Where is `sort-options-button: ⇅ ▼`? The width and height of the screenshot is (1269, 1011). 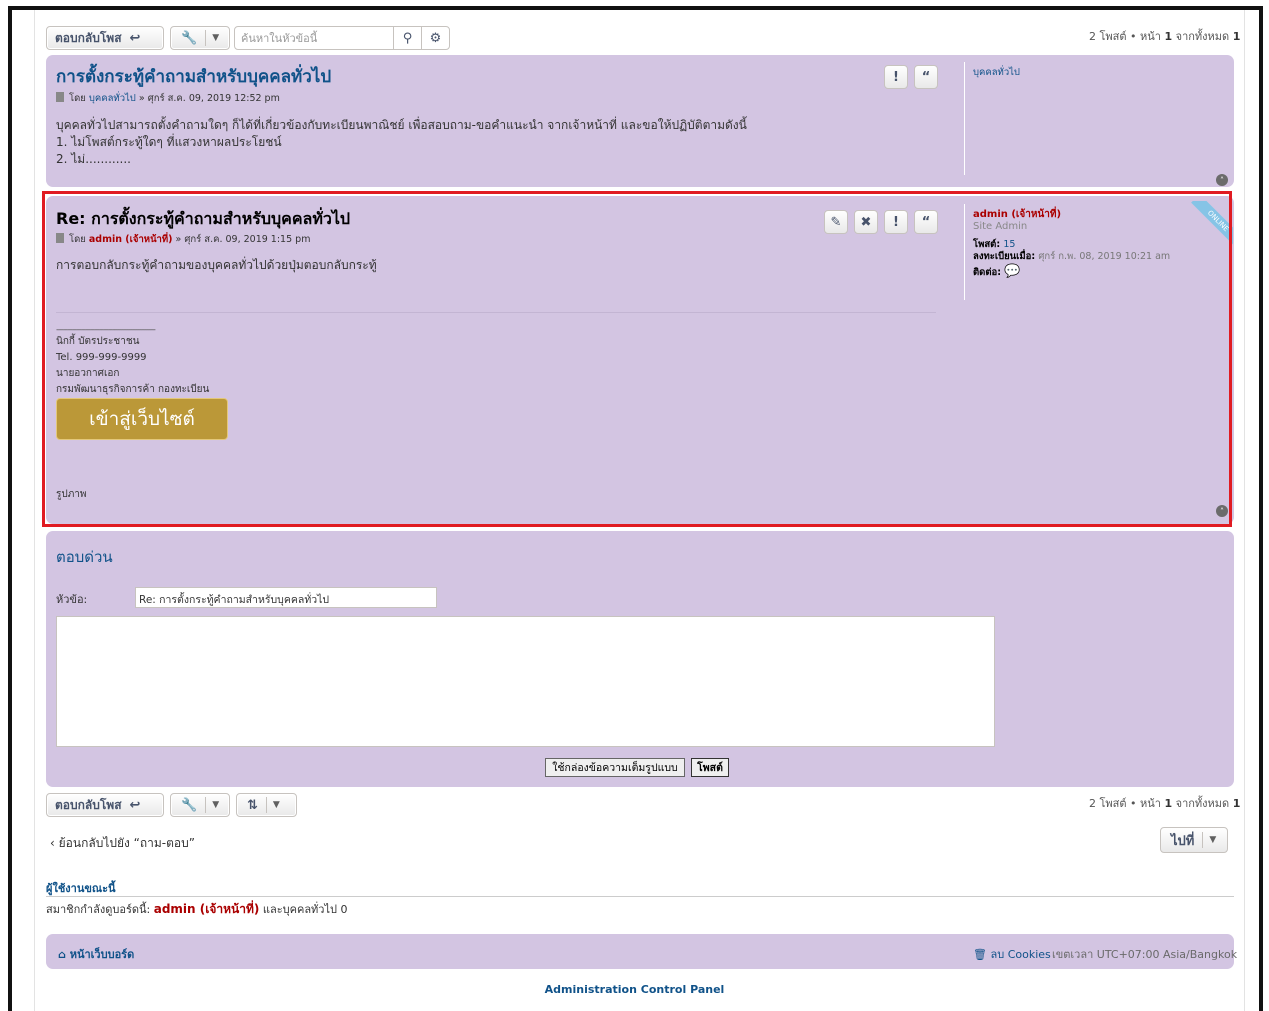 sort-options-button: ⇅ ▼ is located at coordinates (266, 805).